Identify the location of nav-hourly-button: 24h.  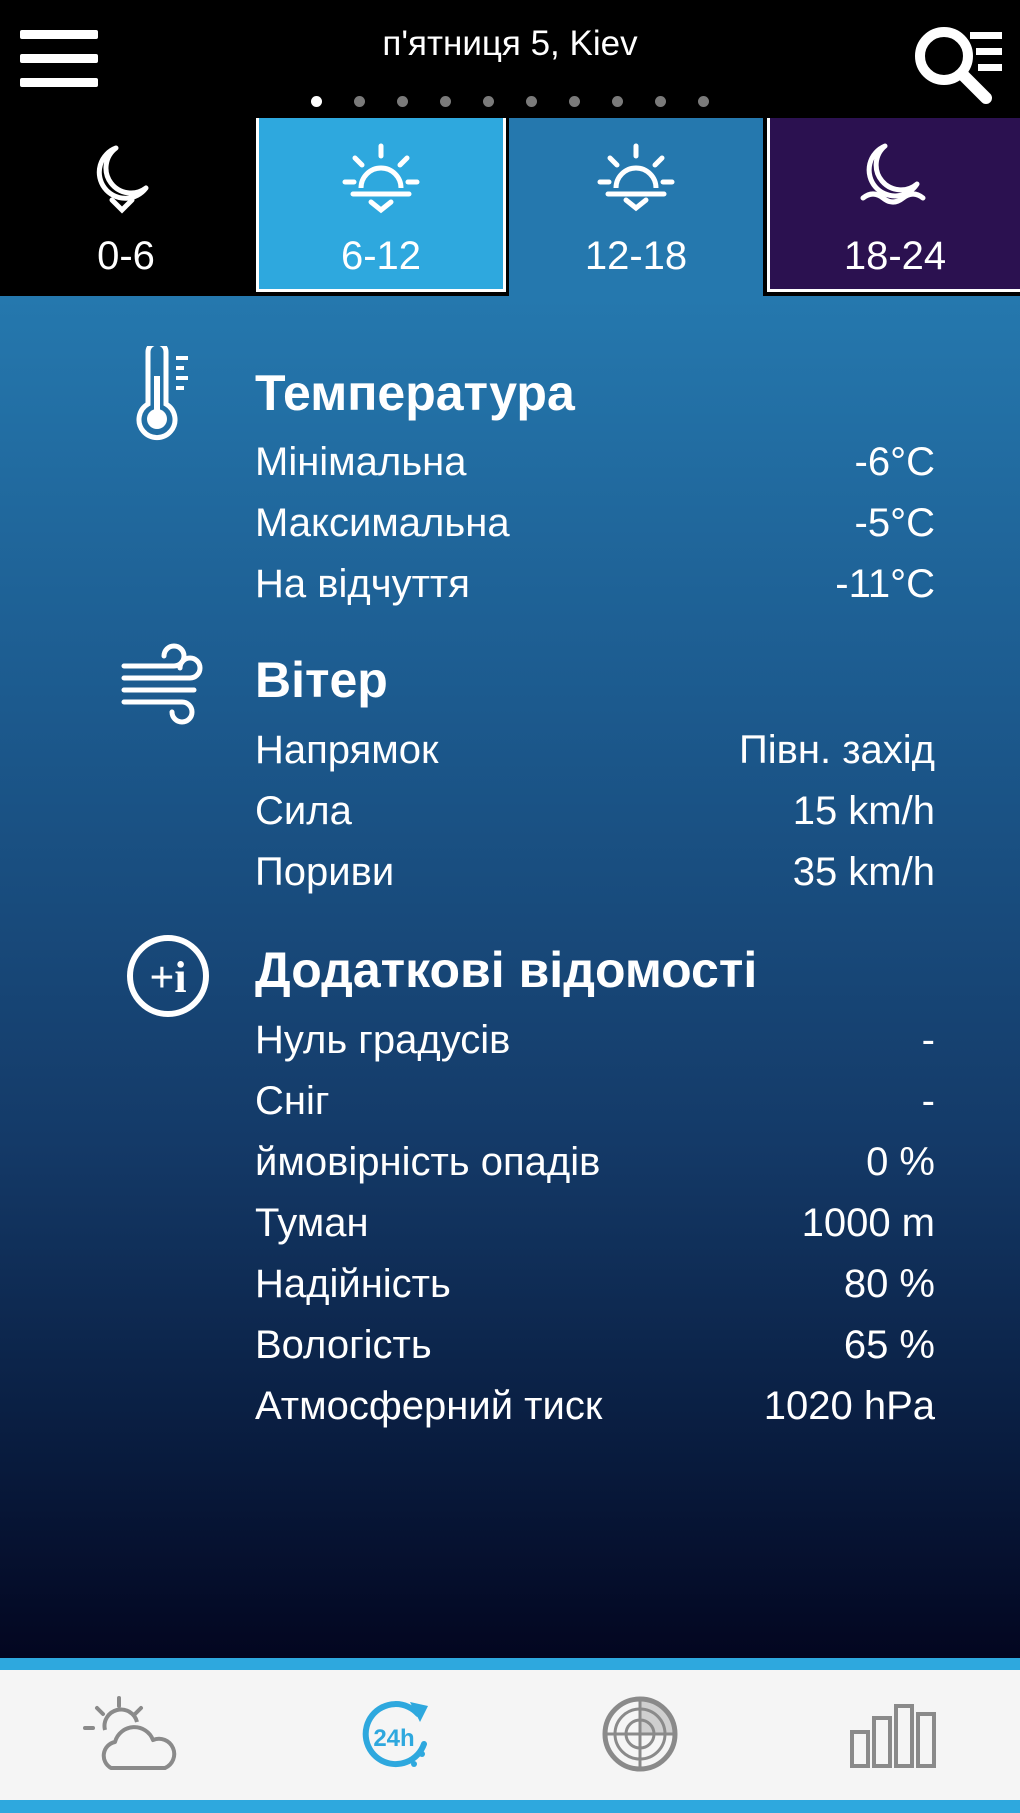
(395, 1734).